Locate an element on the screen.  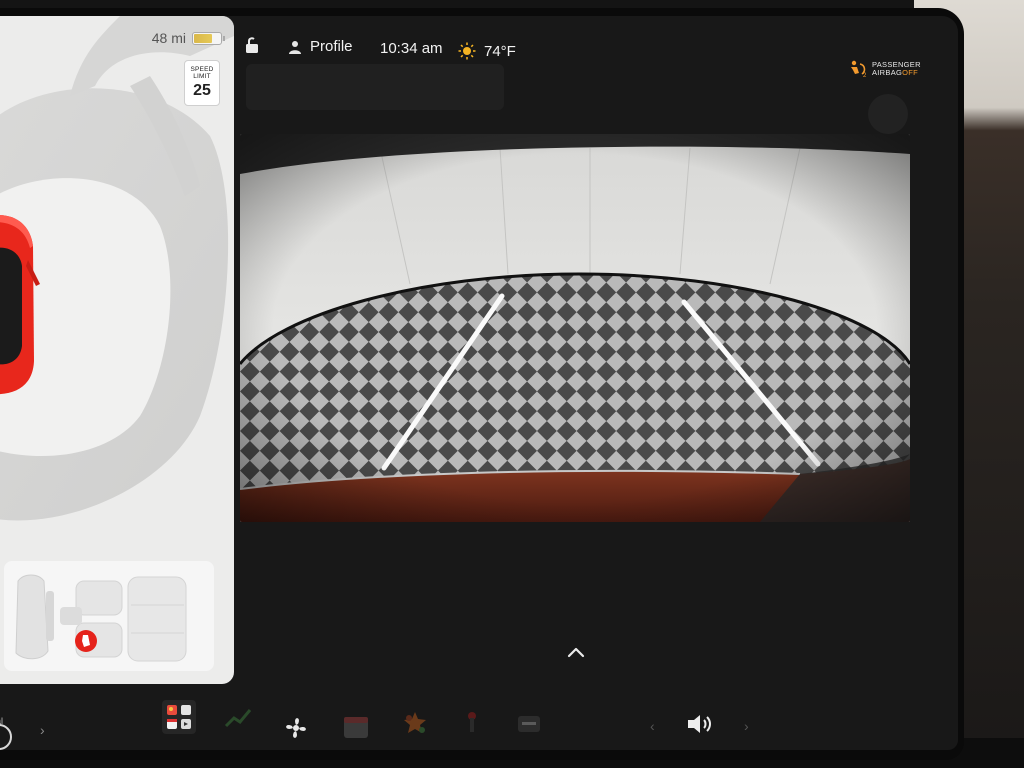
calendar-button is located at coordinates (356, 729).